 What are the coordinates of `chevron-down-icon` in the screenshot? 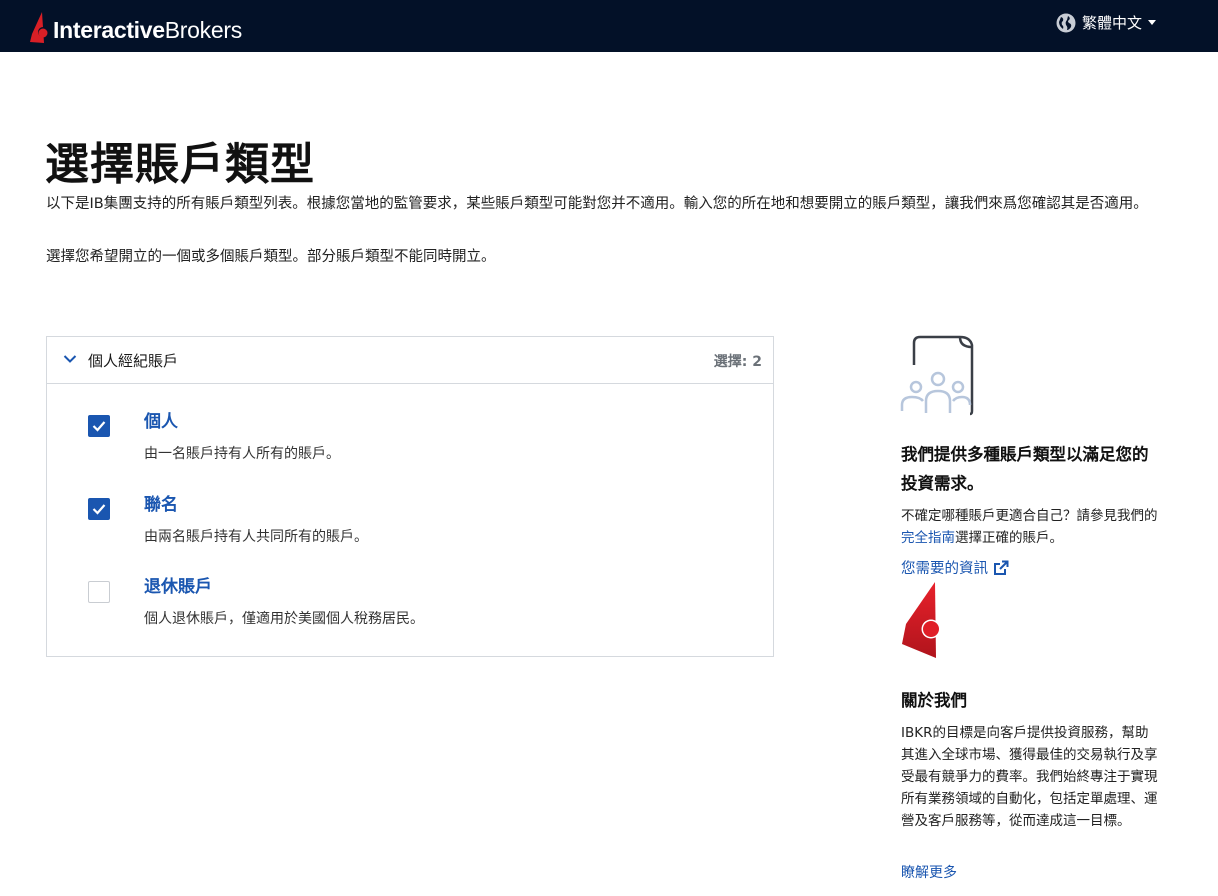 It's located at (70, 359).